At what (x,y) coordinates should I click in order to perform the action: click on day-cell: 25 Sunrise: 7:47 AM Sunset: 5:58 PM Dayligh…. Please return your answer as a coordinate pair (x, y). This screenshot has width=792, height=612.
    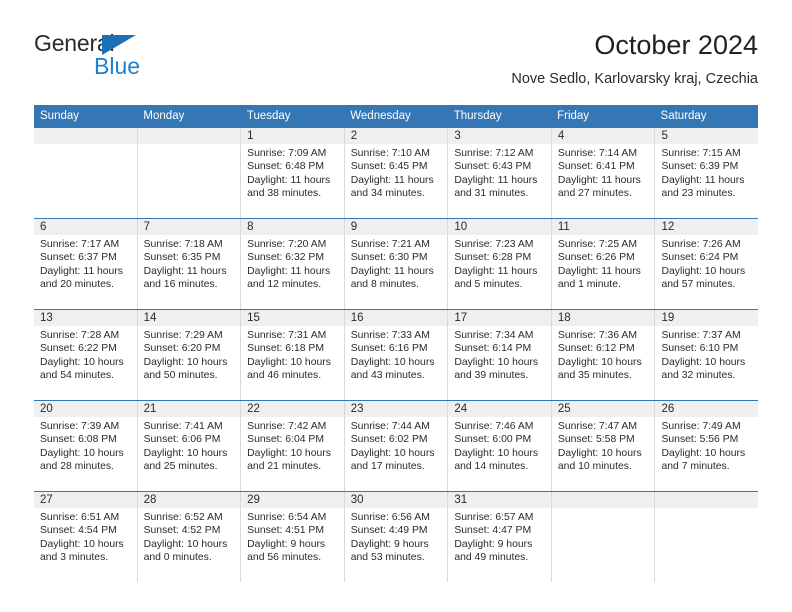
    Looking at the image, I should click on (603, 446).